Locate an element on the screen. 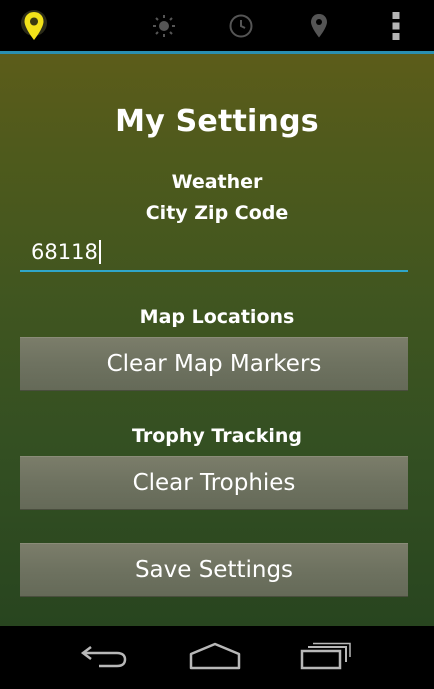 The height and width of the screenshot is (689, 434). tab-location is located at coordinates (319, 25).